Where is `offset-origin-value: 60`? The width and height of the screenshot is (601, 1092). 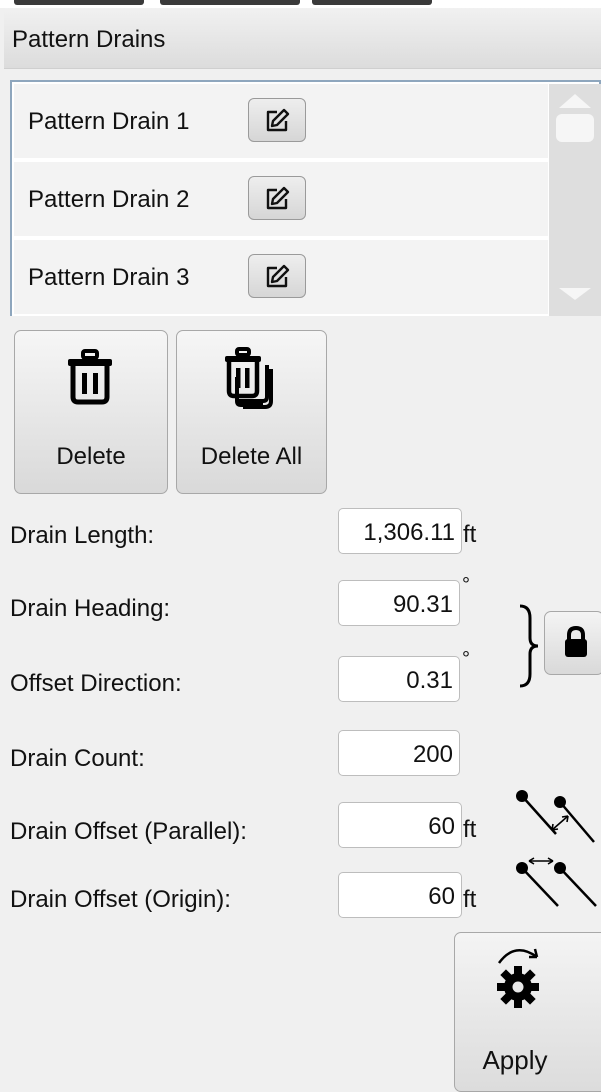
offset-origin-value: 60 is located at coordinates (441, 896).